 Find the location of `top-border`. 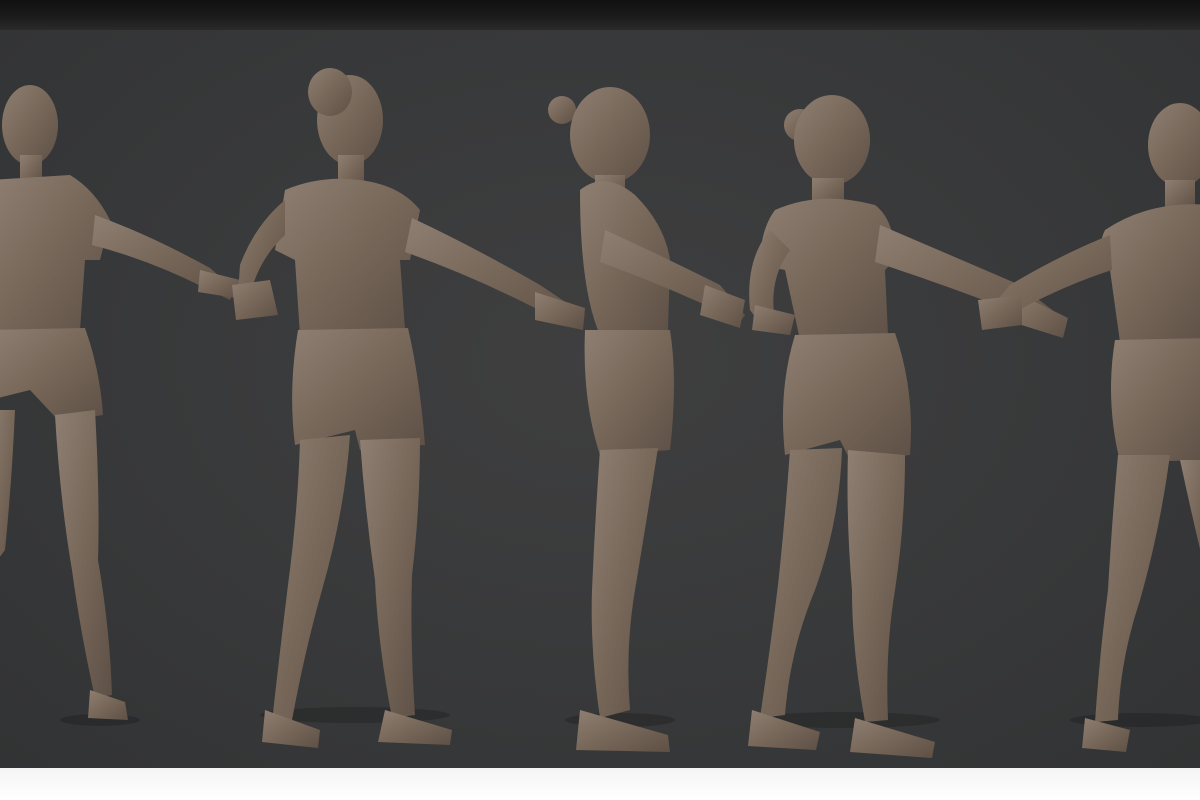

top-border is located at coordinates (600, 15).